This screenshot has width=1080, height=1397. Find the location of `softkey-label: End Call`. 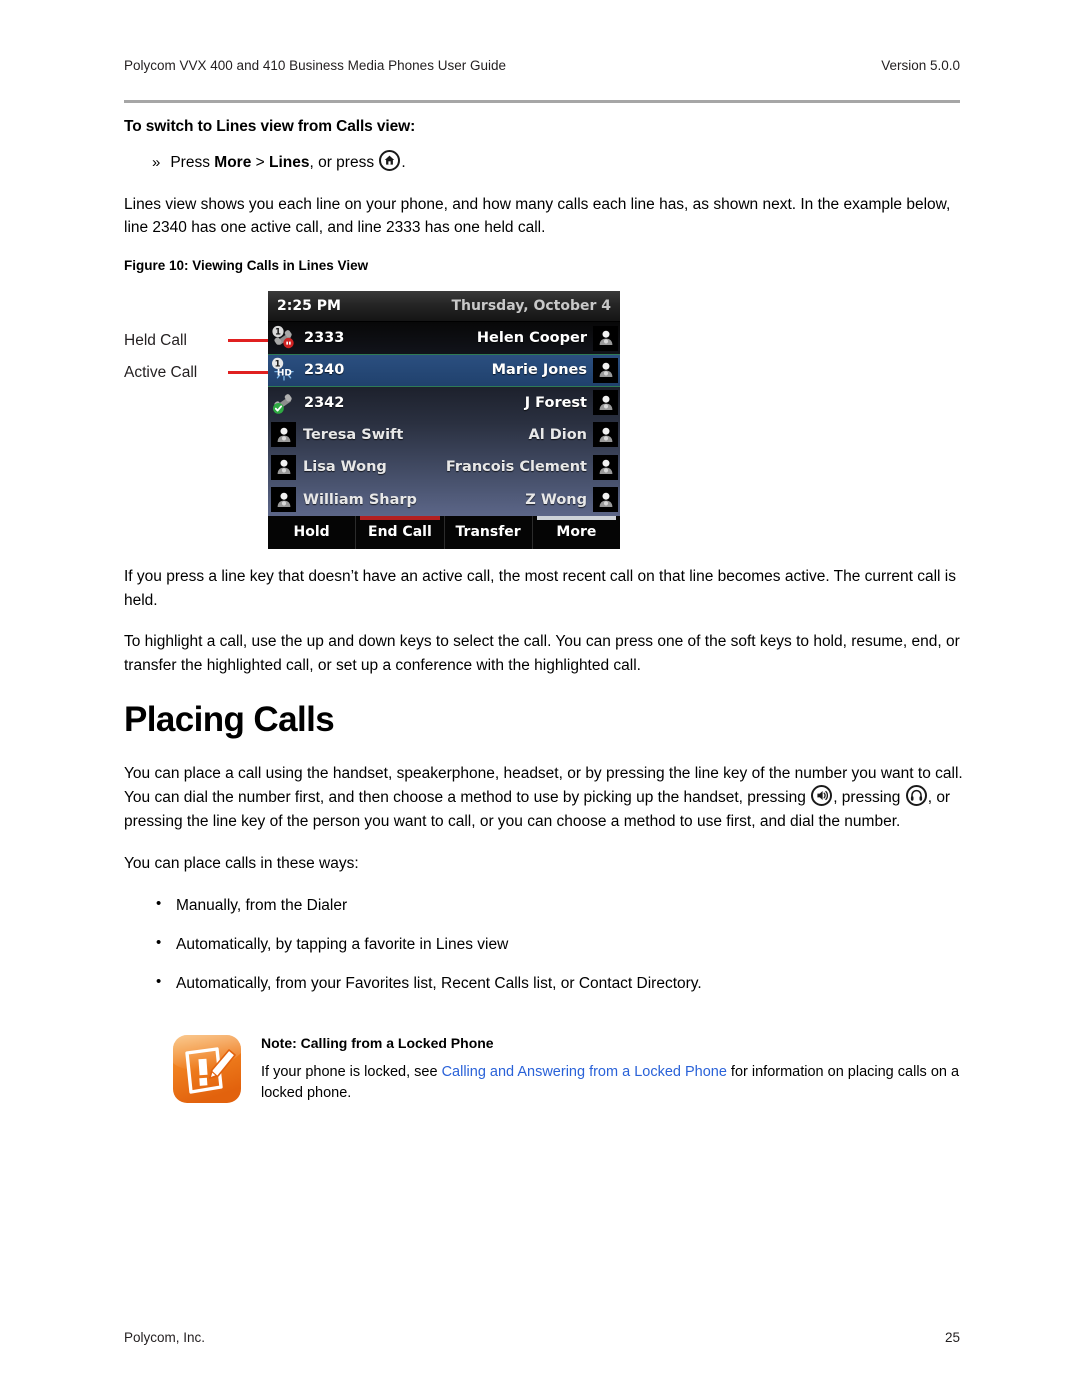

softkey-label: End Call is located at coordinates (400, 532).